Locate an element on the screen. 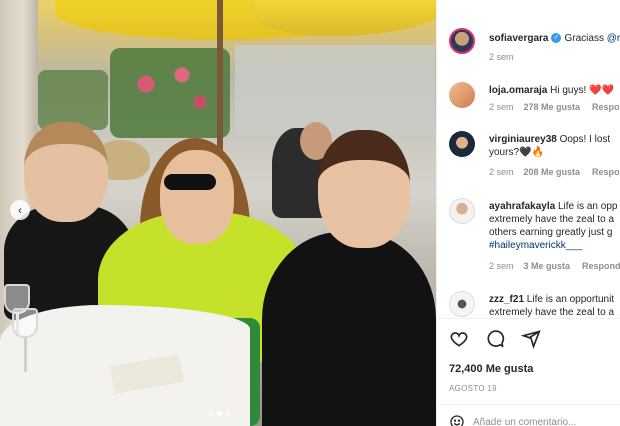 This screenshot has width=620, height=426. comment-icon is located at coordinates (495, 339).